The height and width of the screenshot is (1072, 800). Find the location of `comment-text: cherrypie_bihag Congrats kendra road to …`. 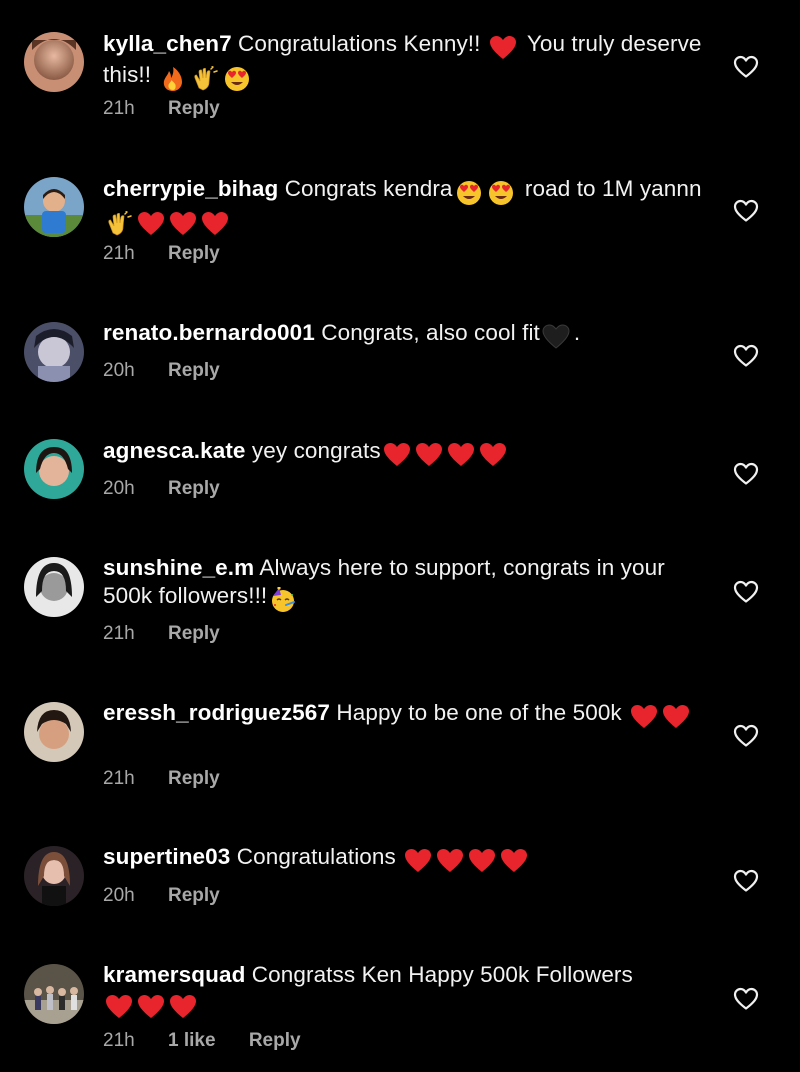

comment-text: cherrypie_bihag Congrats kendra road to … is located at coordinates (403, 206).